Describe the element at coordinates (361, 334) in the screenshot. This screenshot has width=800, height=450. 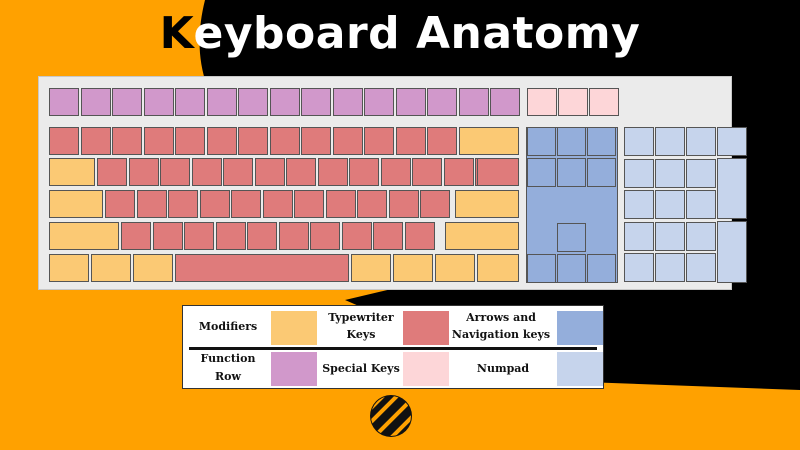
I see `legend-label-typewriter-2: Keys` at that location.